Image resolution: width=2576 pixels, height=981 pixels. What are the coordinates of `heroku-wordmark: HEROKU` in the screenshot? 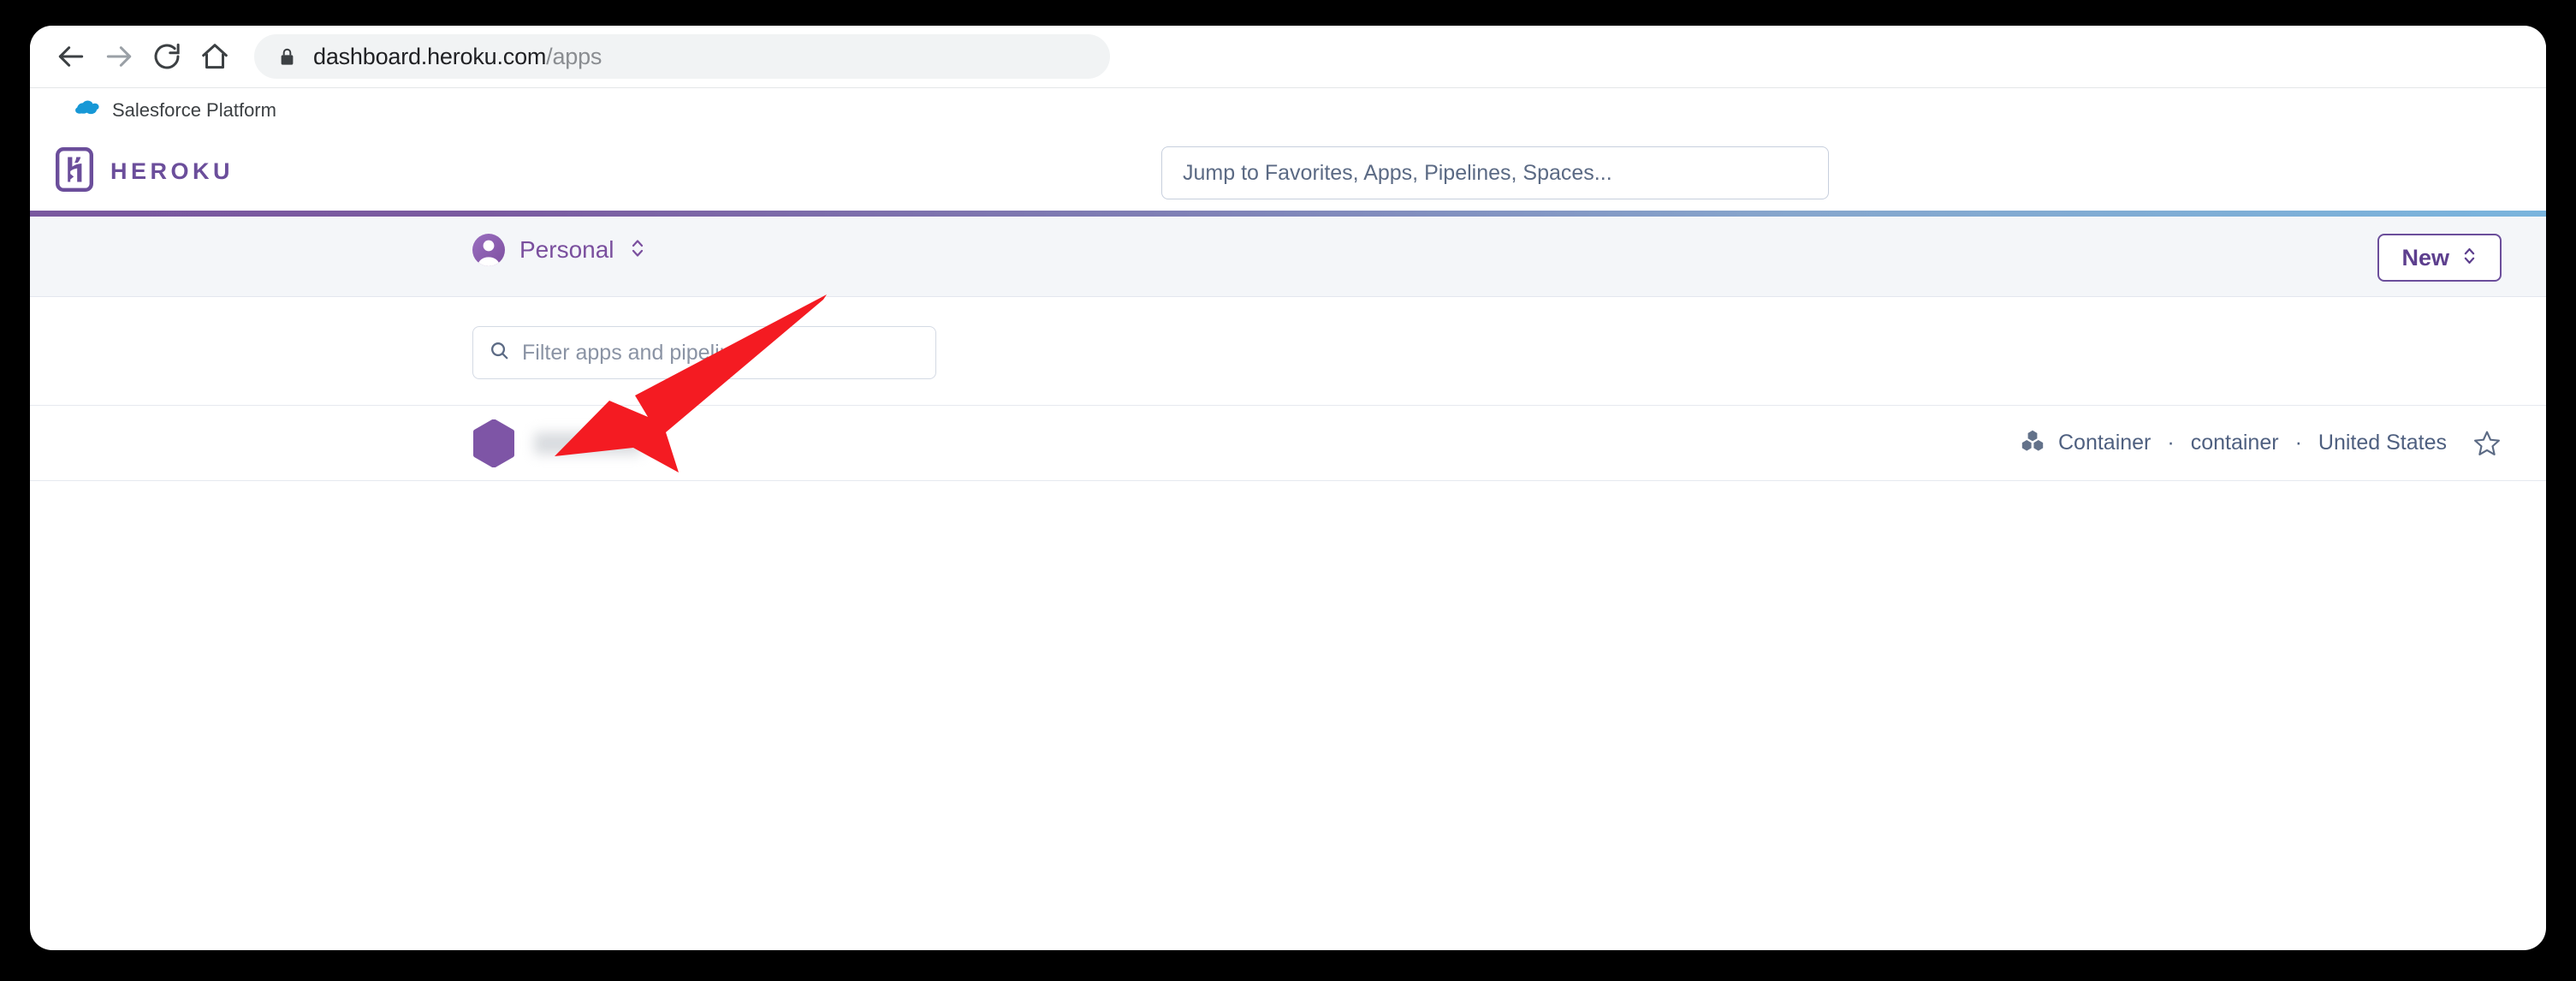 It's located at (172, 171).